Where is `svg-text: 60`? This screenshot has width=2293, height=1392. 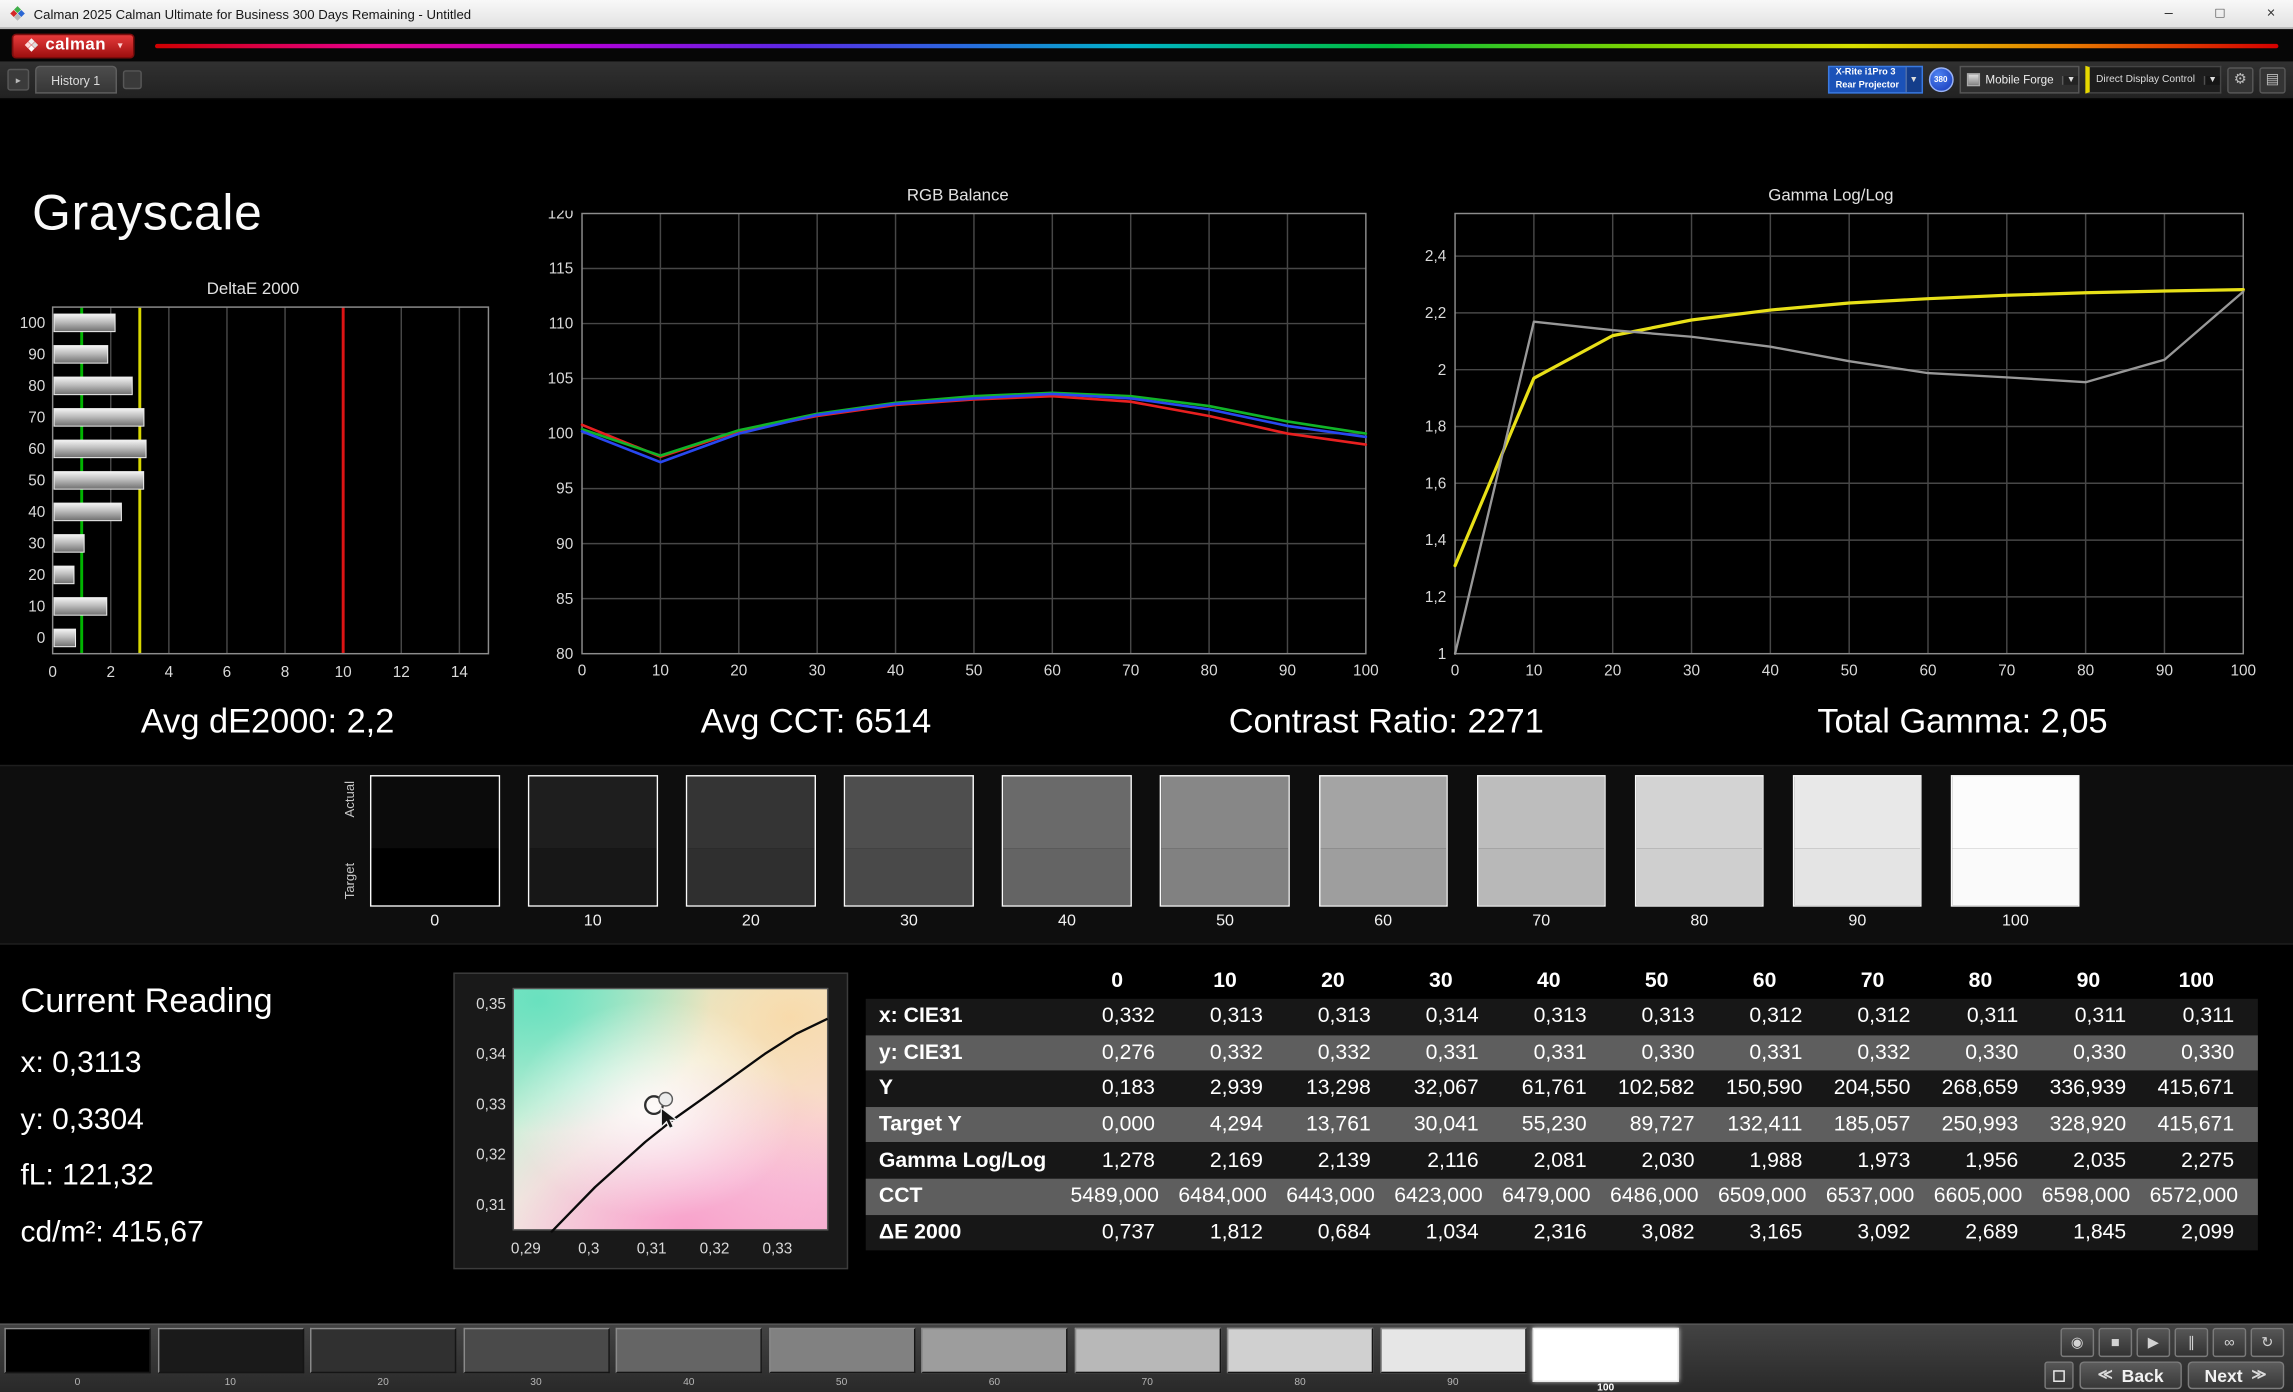
svg-text: 60 is located at coordinates (1927, 671).